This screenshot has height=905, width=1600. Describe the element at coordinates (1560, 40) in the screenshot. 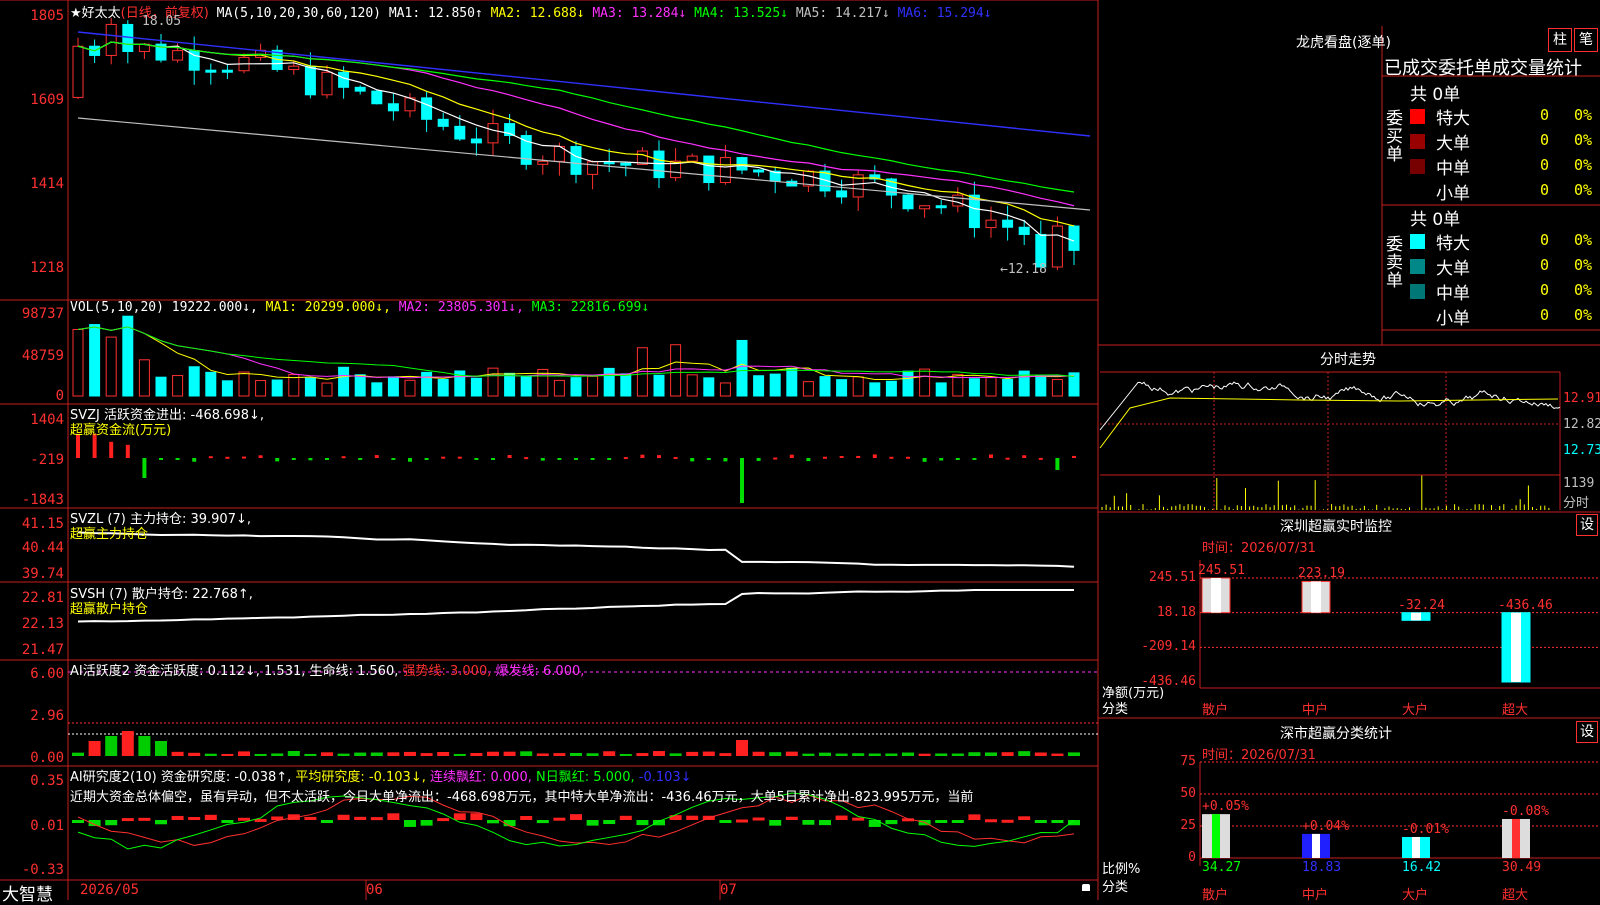

I see `column-view-button: 柱` at that location.